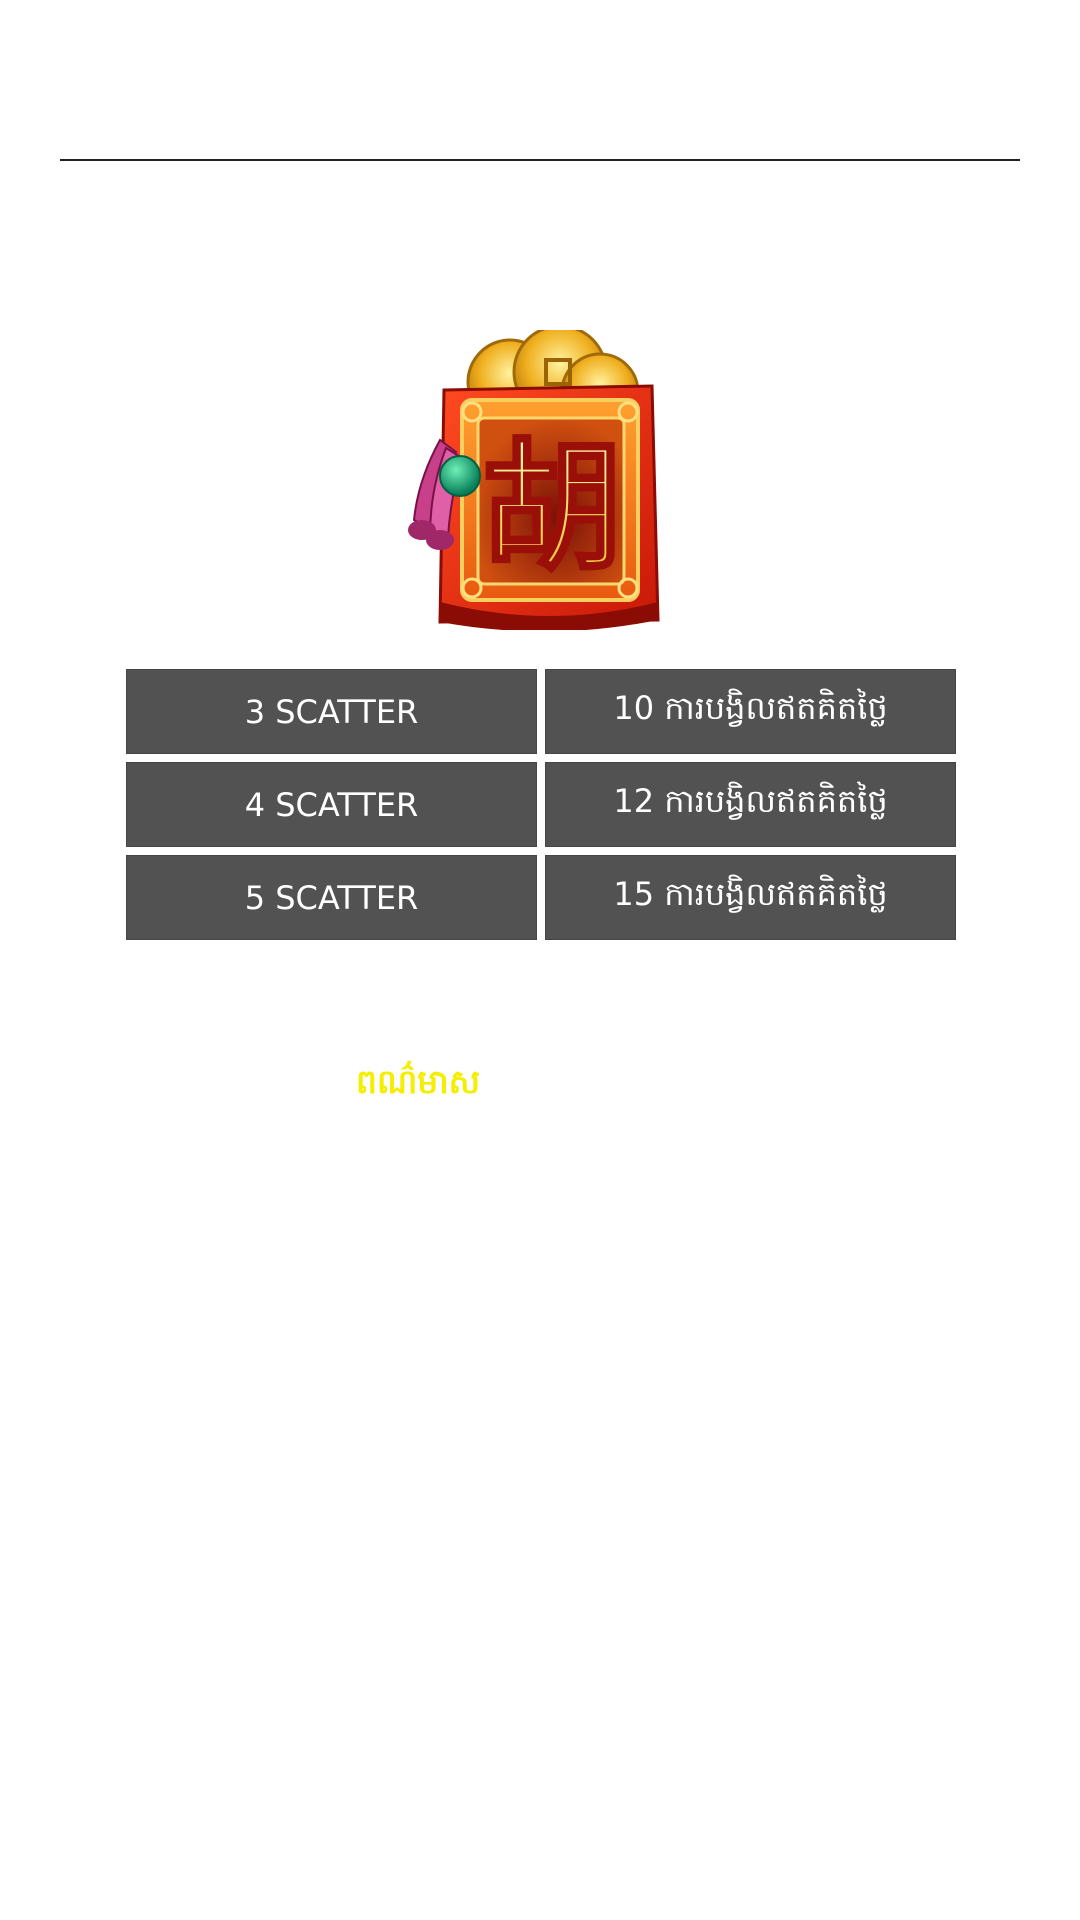 This screenshot has height=1920, width=1080. Describe the element at coordinates (541, 711) in the screenshot. I see `paytable-row: 3 SCATTER 10 ការបង្វិលឥតគិតថ្លៃ` at that location.